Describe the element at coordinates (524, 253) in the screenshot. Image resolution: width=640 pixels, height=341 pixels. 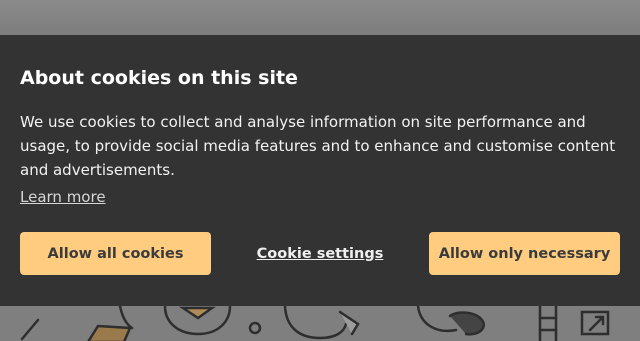
I see `allow-only-necessary-button: Allow only necessary` at that location.